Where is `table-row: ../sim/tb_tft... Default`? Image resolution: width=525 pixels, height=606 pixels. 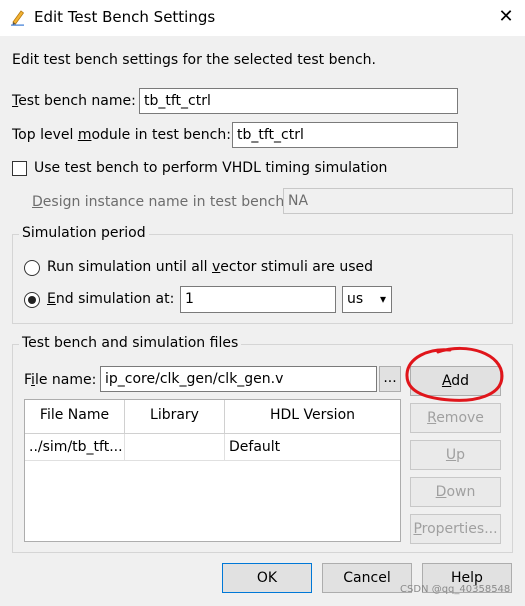
table-row: ../sim/tb_tft... Default is located at coordinates (212, 447).